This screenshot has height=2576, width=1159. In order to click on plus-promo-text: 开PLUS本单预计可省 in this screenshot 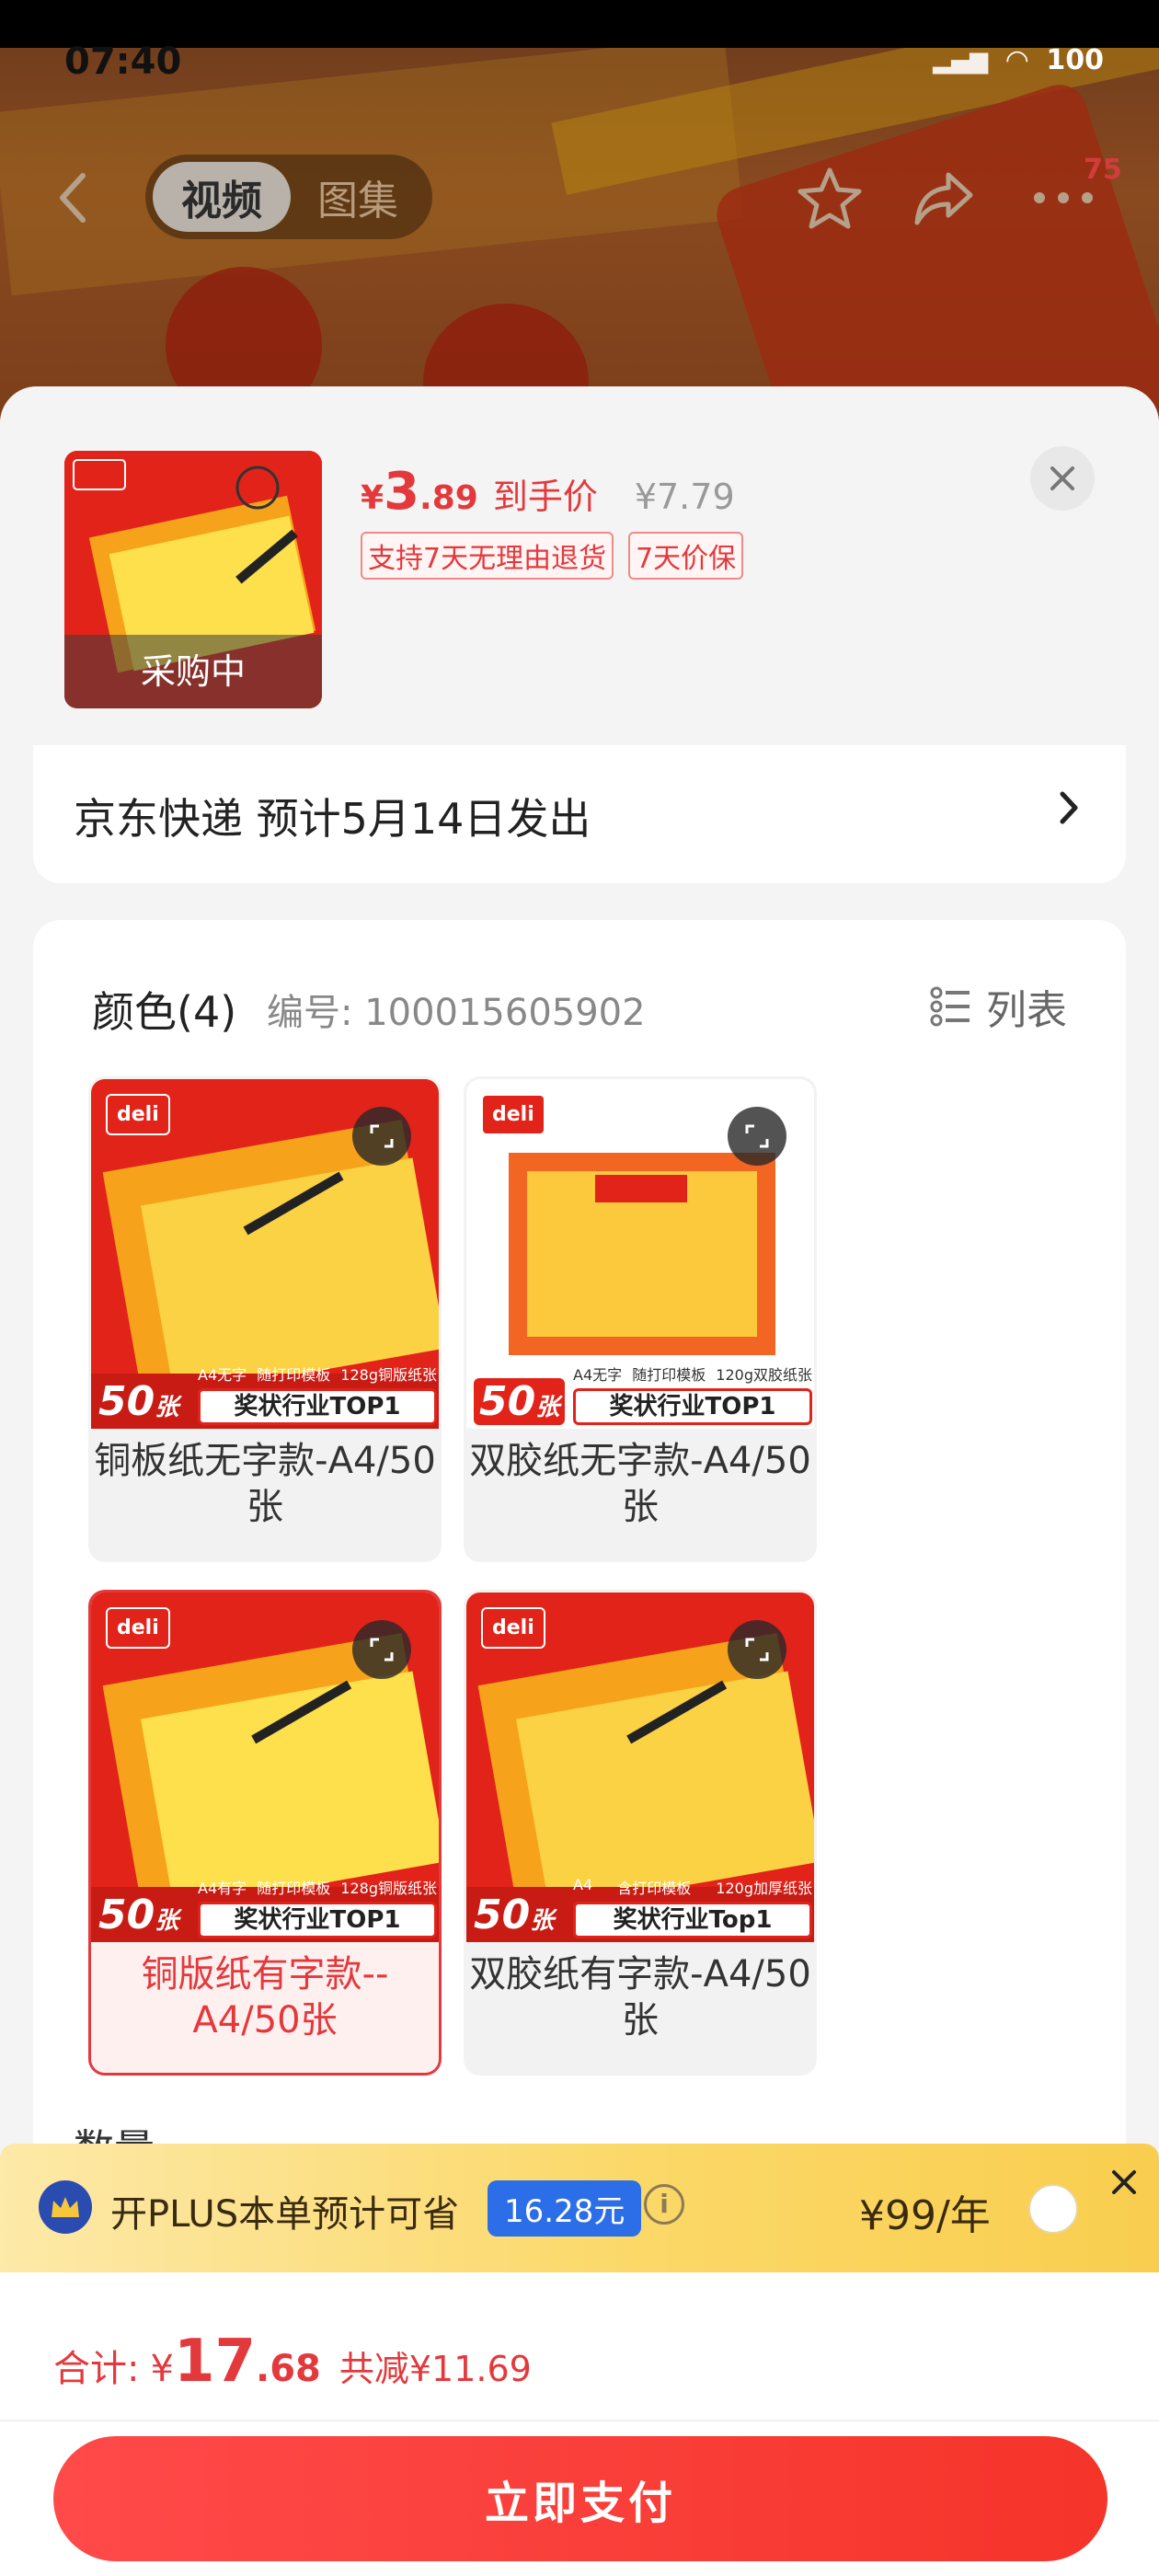, I will do `click(285, 2214)`.